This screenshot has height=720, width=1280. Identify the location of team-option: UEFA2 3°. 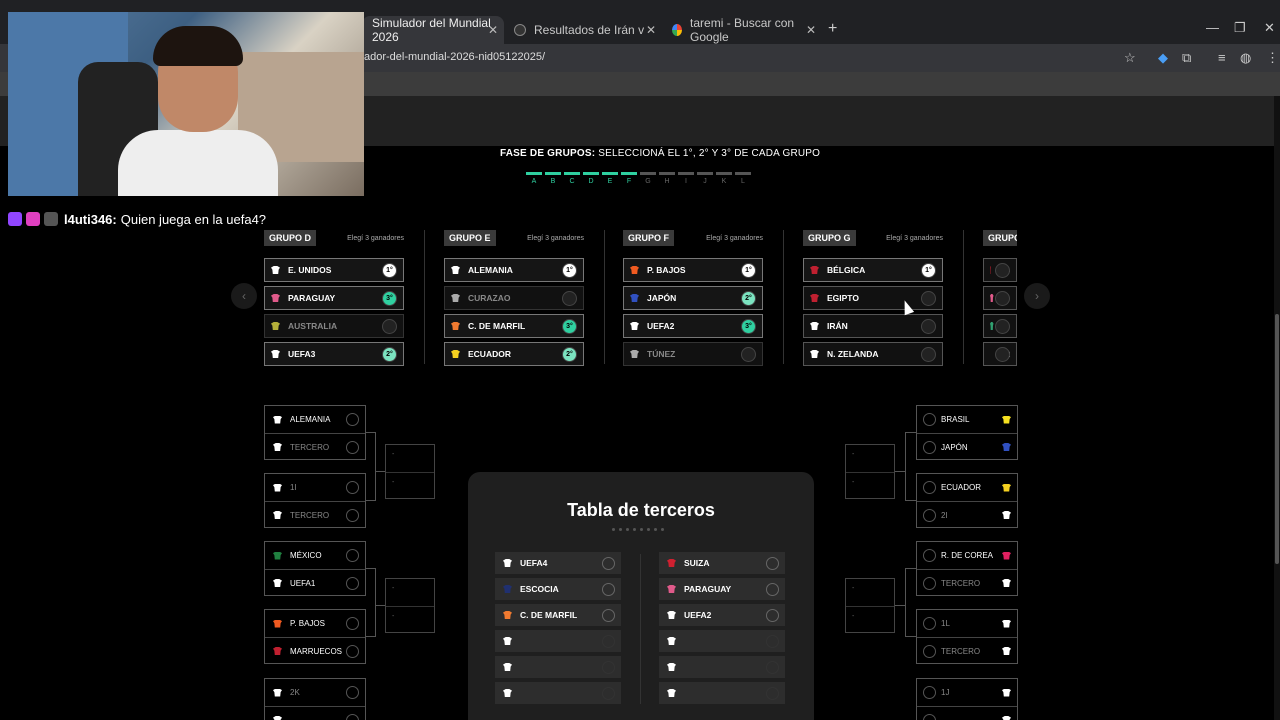
(693, 326).